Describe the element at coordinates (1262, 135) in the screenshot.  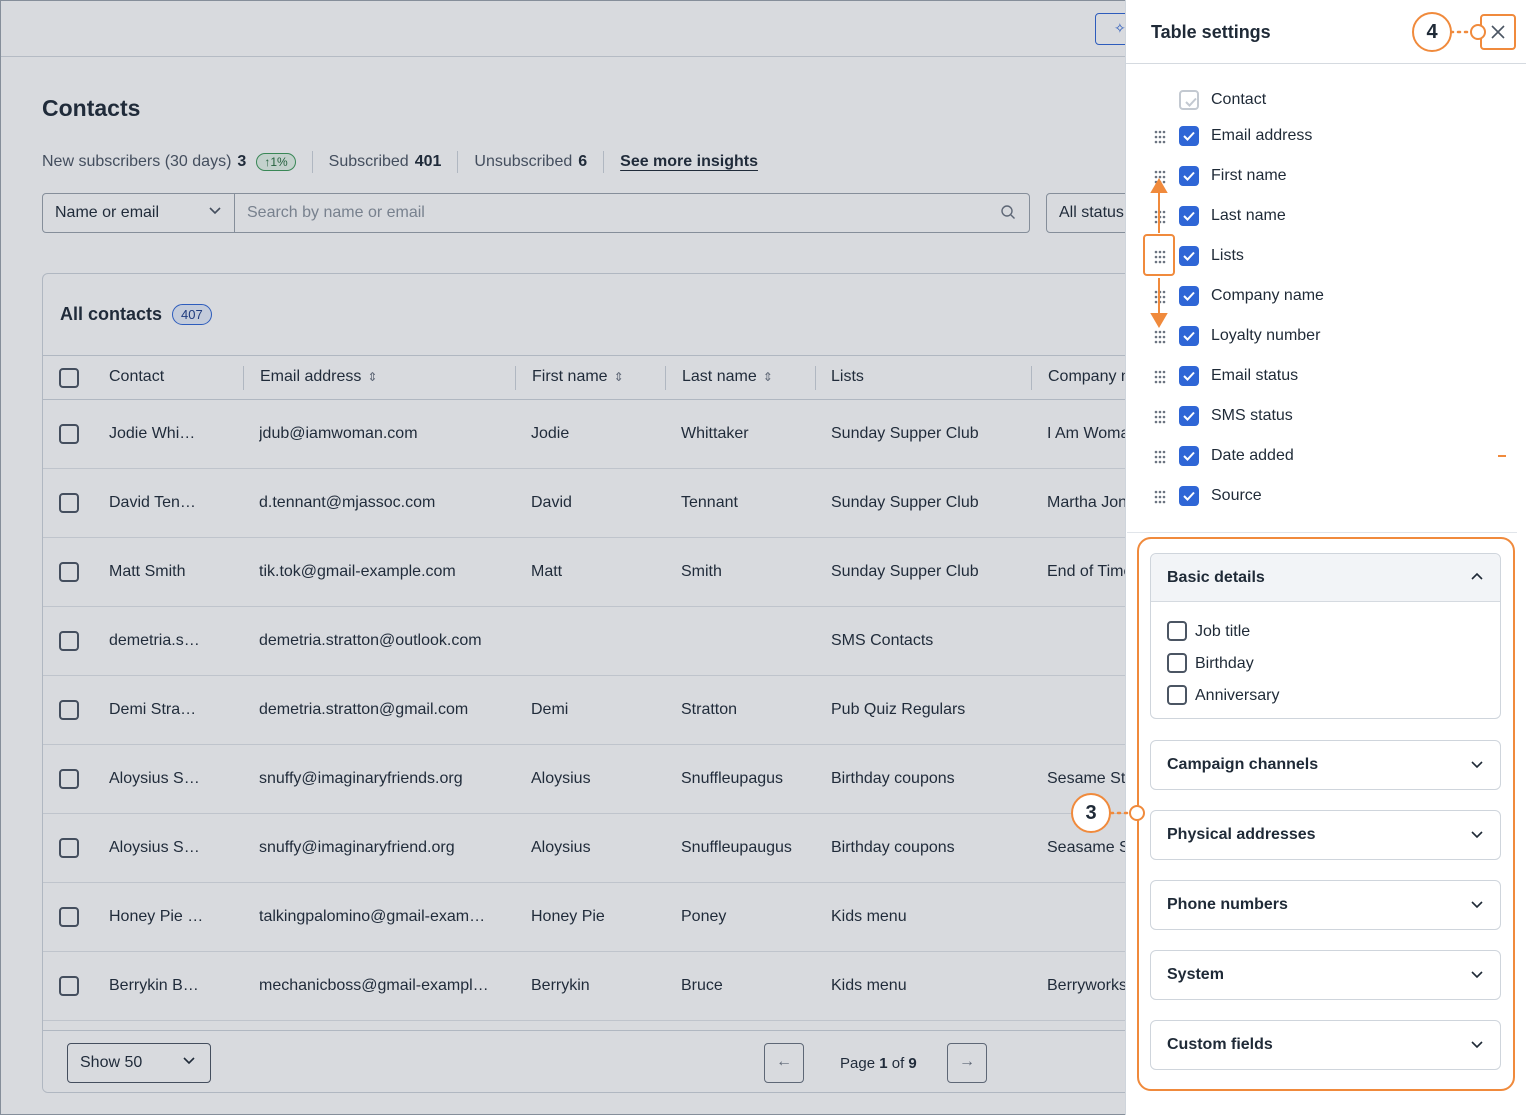
I see `column-option-label: Email address` at that location.